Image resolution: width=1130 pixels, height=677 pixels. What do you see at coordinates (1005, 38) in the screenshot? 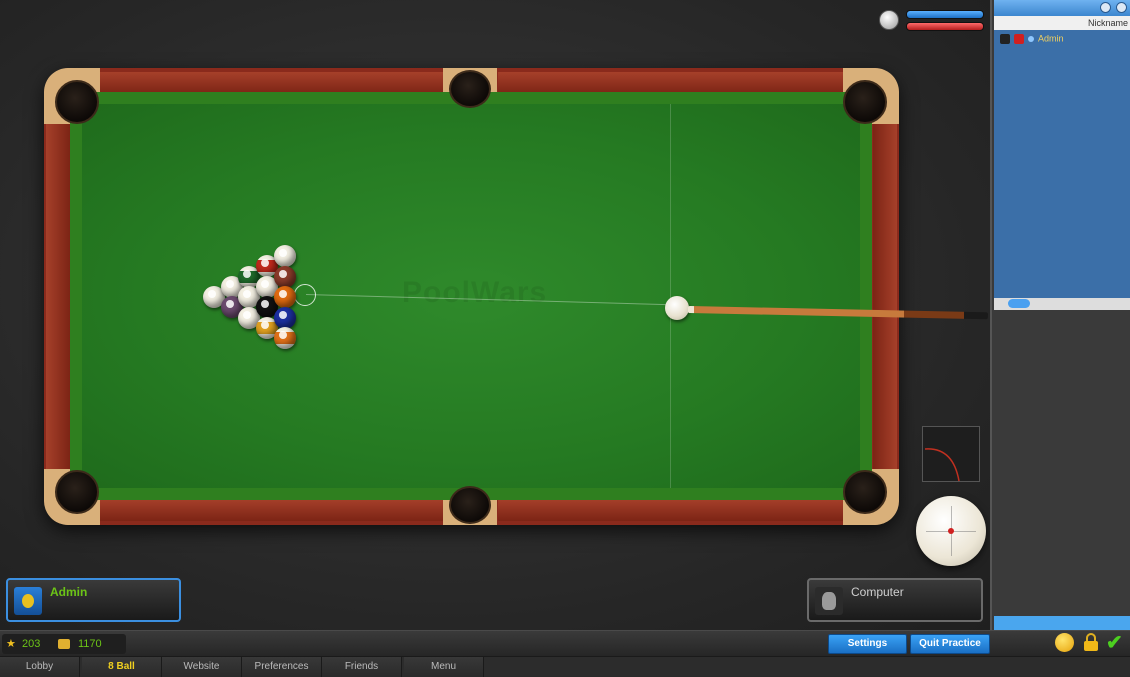
I see `flag-icon` at bounding box center [1005, 38].